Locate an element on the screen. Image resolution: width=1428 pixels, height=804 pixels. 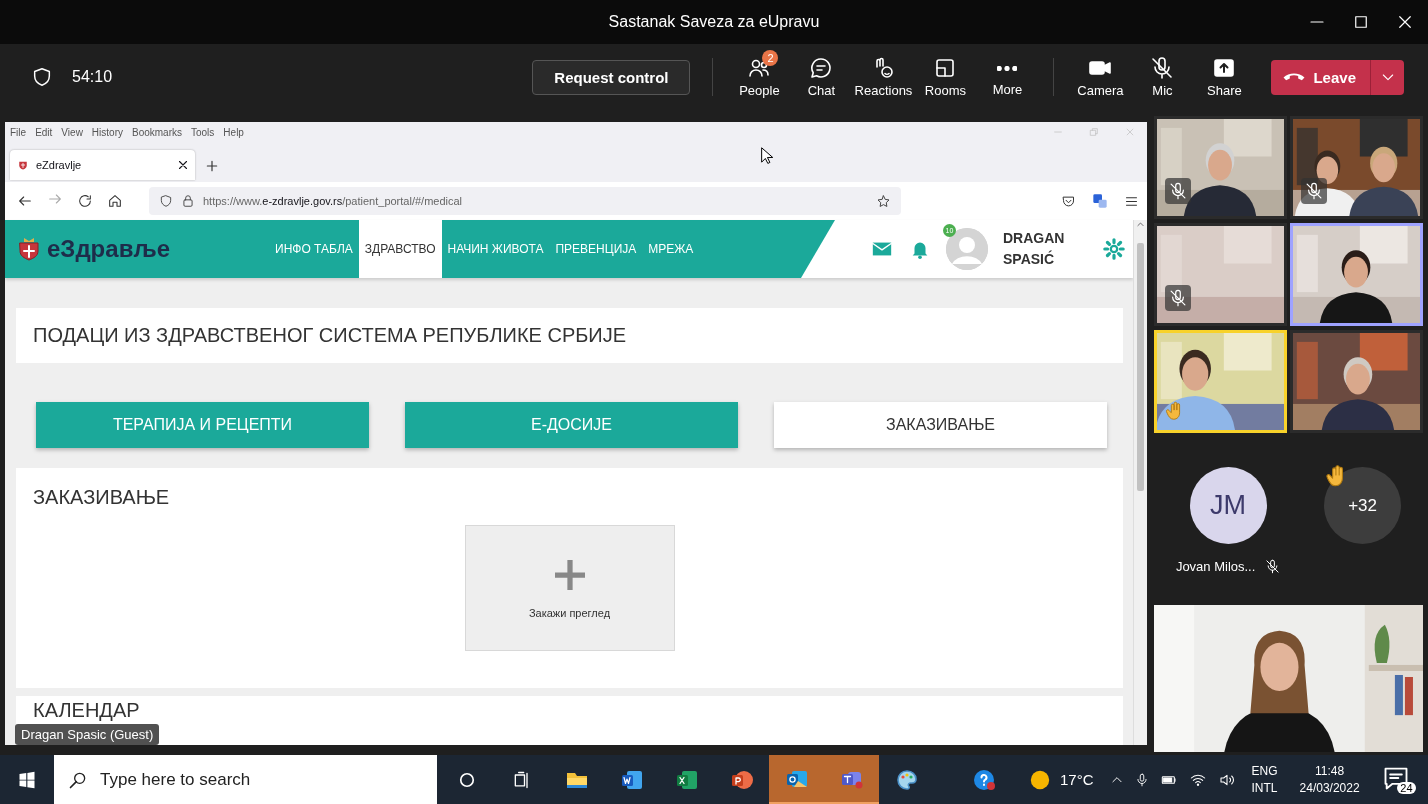
maximize-icon is located at coordinates (1361, 22).